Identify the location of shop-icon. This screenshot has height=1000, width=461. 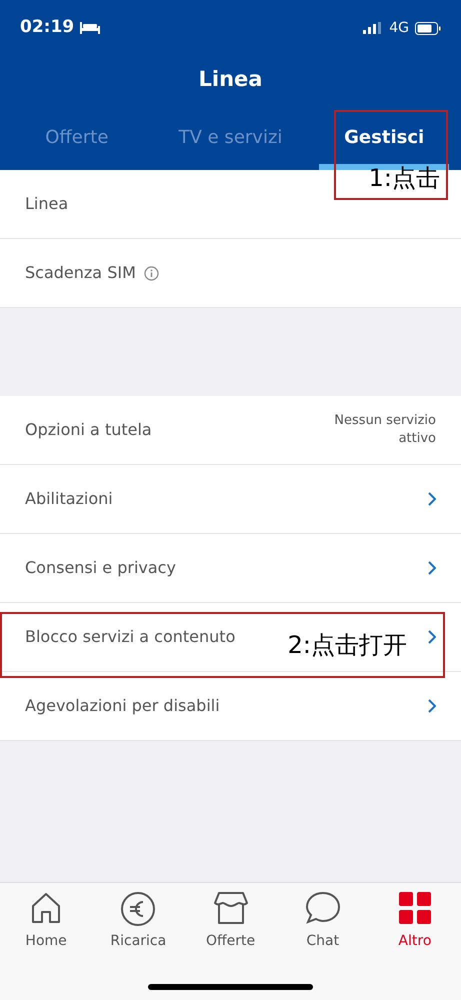
(230, 909).